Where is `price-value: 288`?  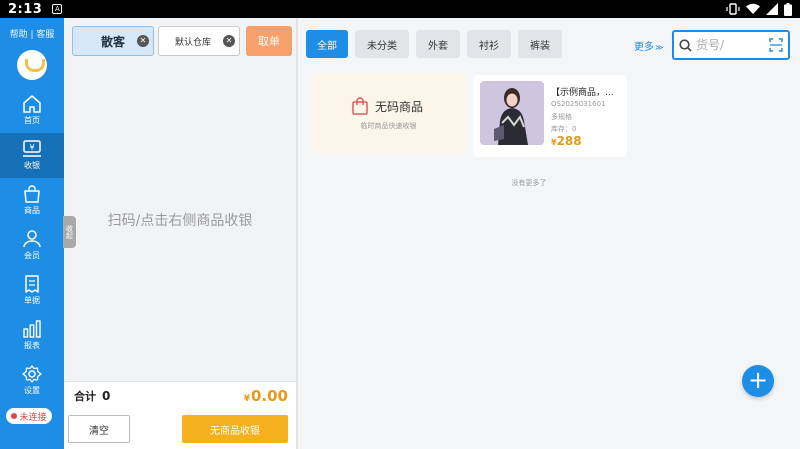 price-value: 288 is located at coordinates (569, 141).